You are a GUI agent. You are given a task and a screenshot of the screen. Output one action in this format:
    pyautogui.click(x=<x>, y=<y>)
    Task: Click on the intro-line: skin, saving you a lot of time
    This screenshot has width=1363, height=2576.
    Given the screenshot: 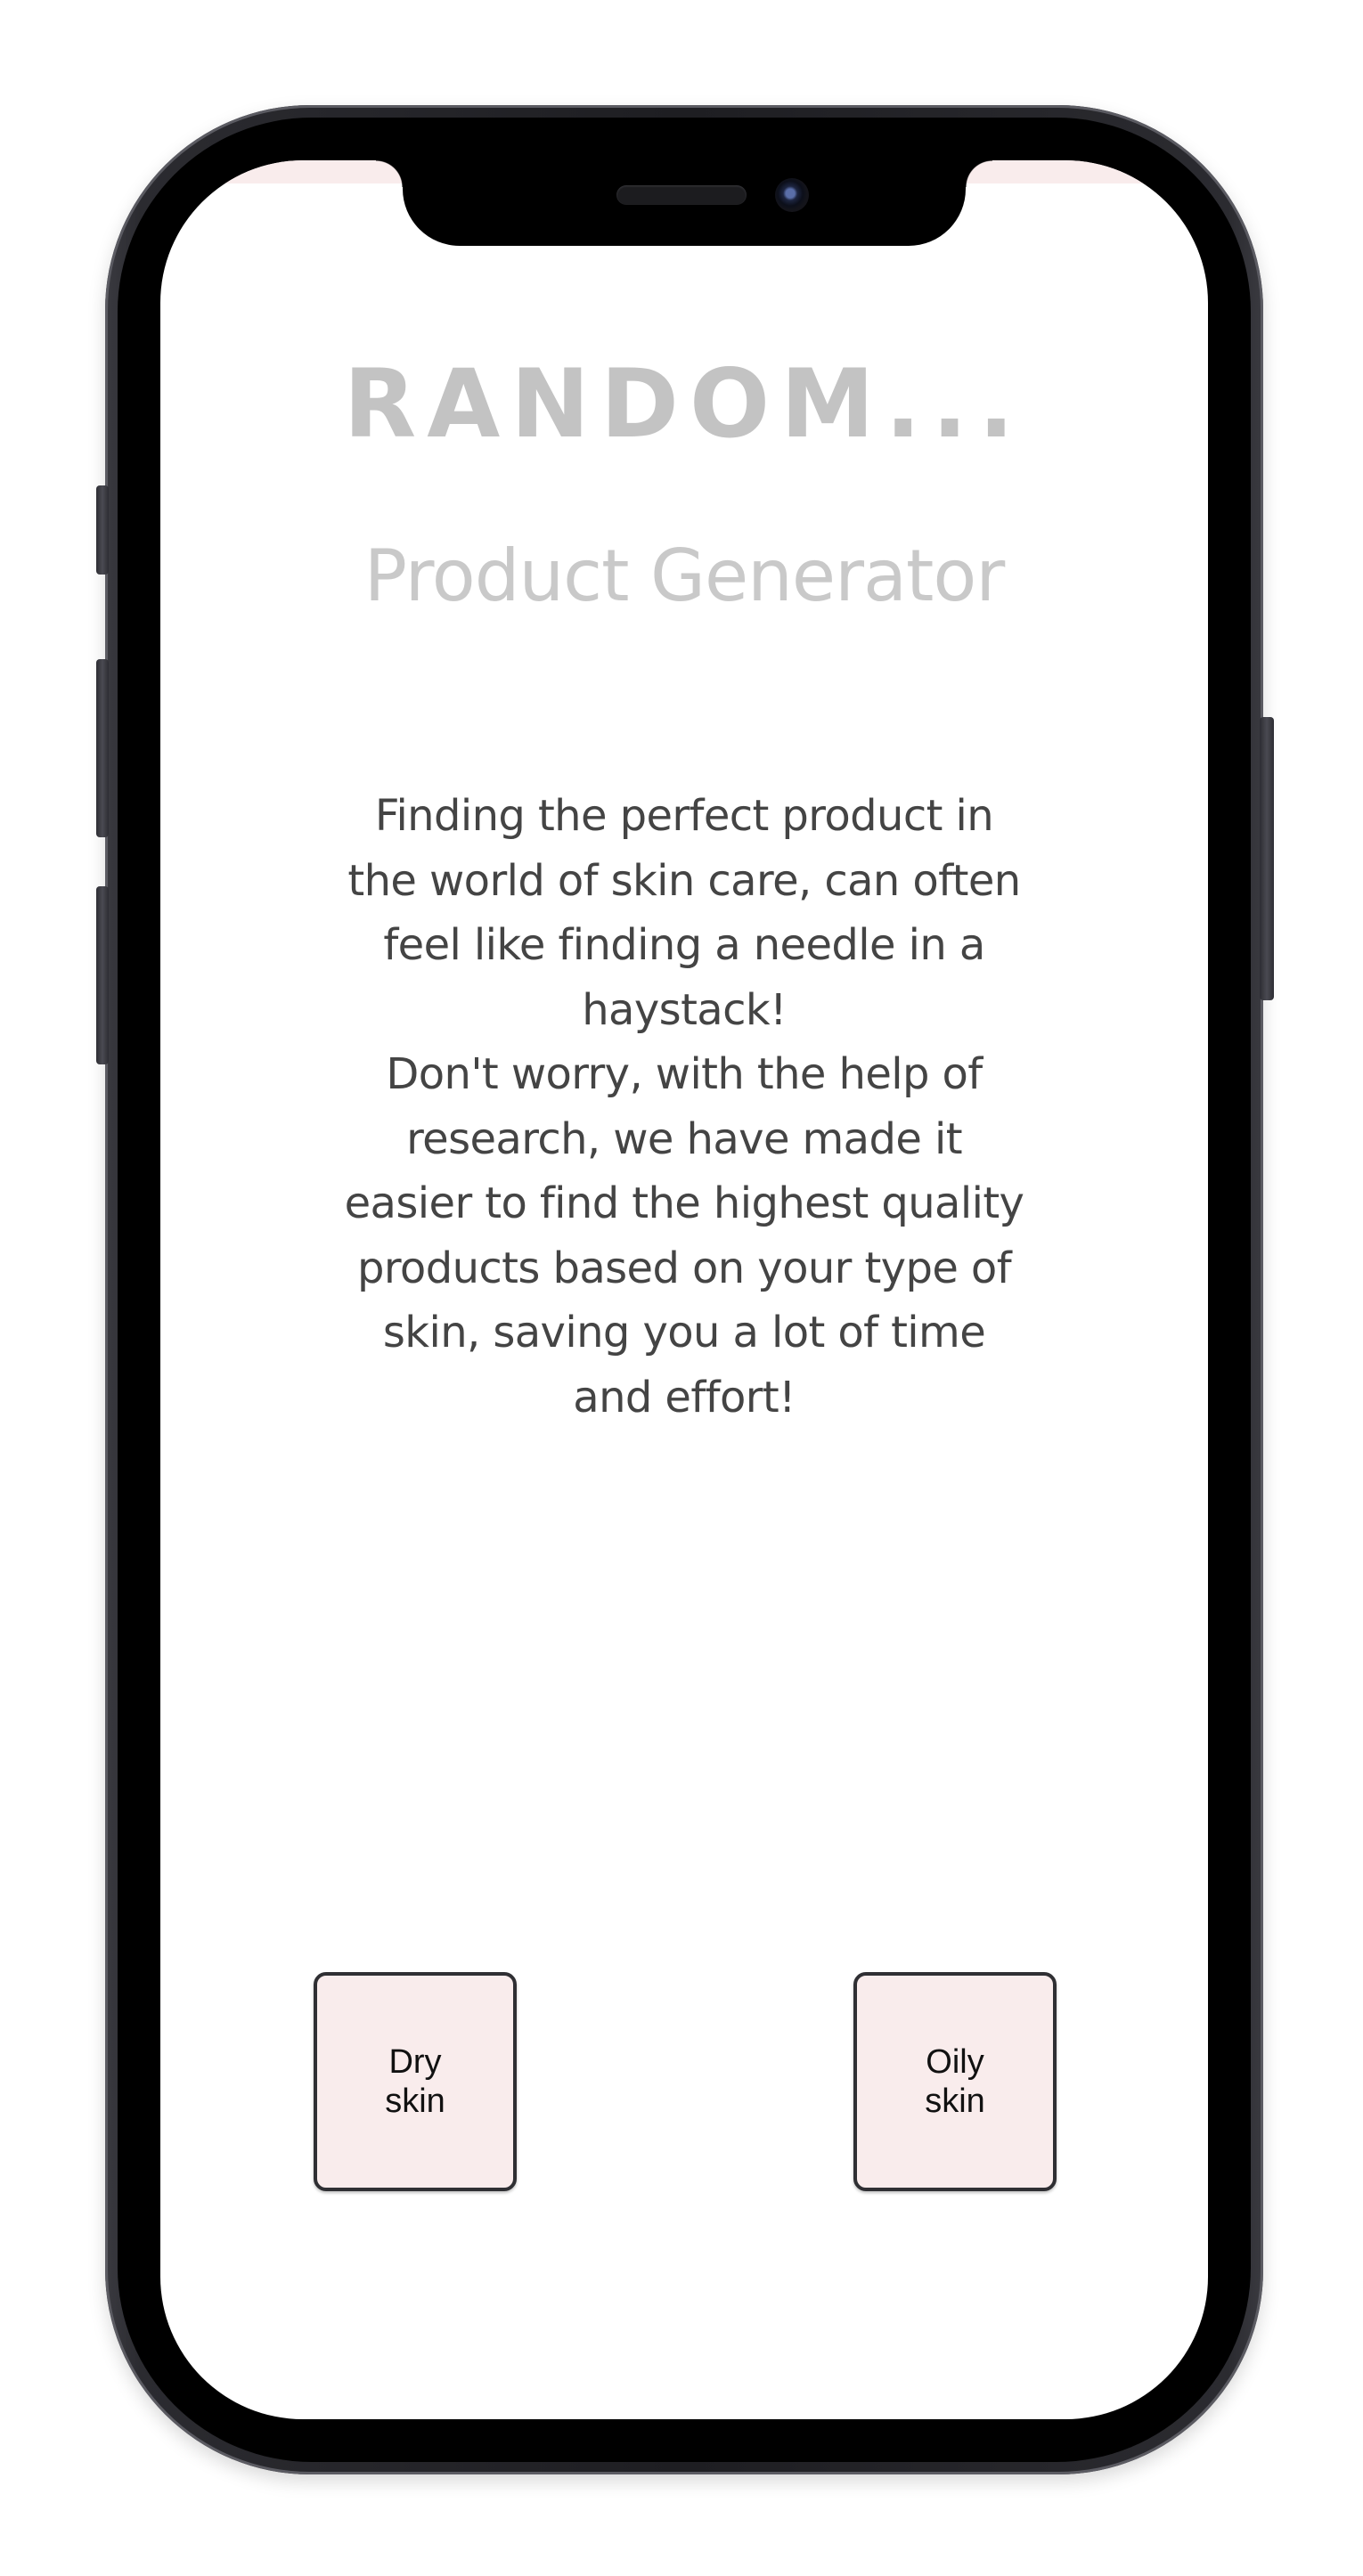 What is the action you would take?
    pyautogui.click(x=684, y=1332)
    